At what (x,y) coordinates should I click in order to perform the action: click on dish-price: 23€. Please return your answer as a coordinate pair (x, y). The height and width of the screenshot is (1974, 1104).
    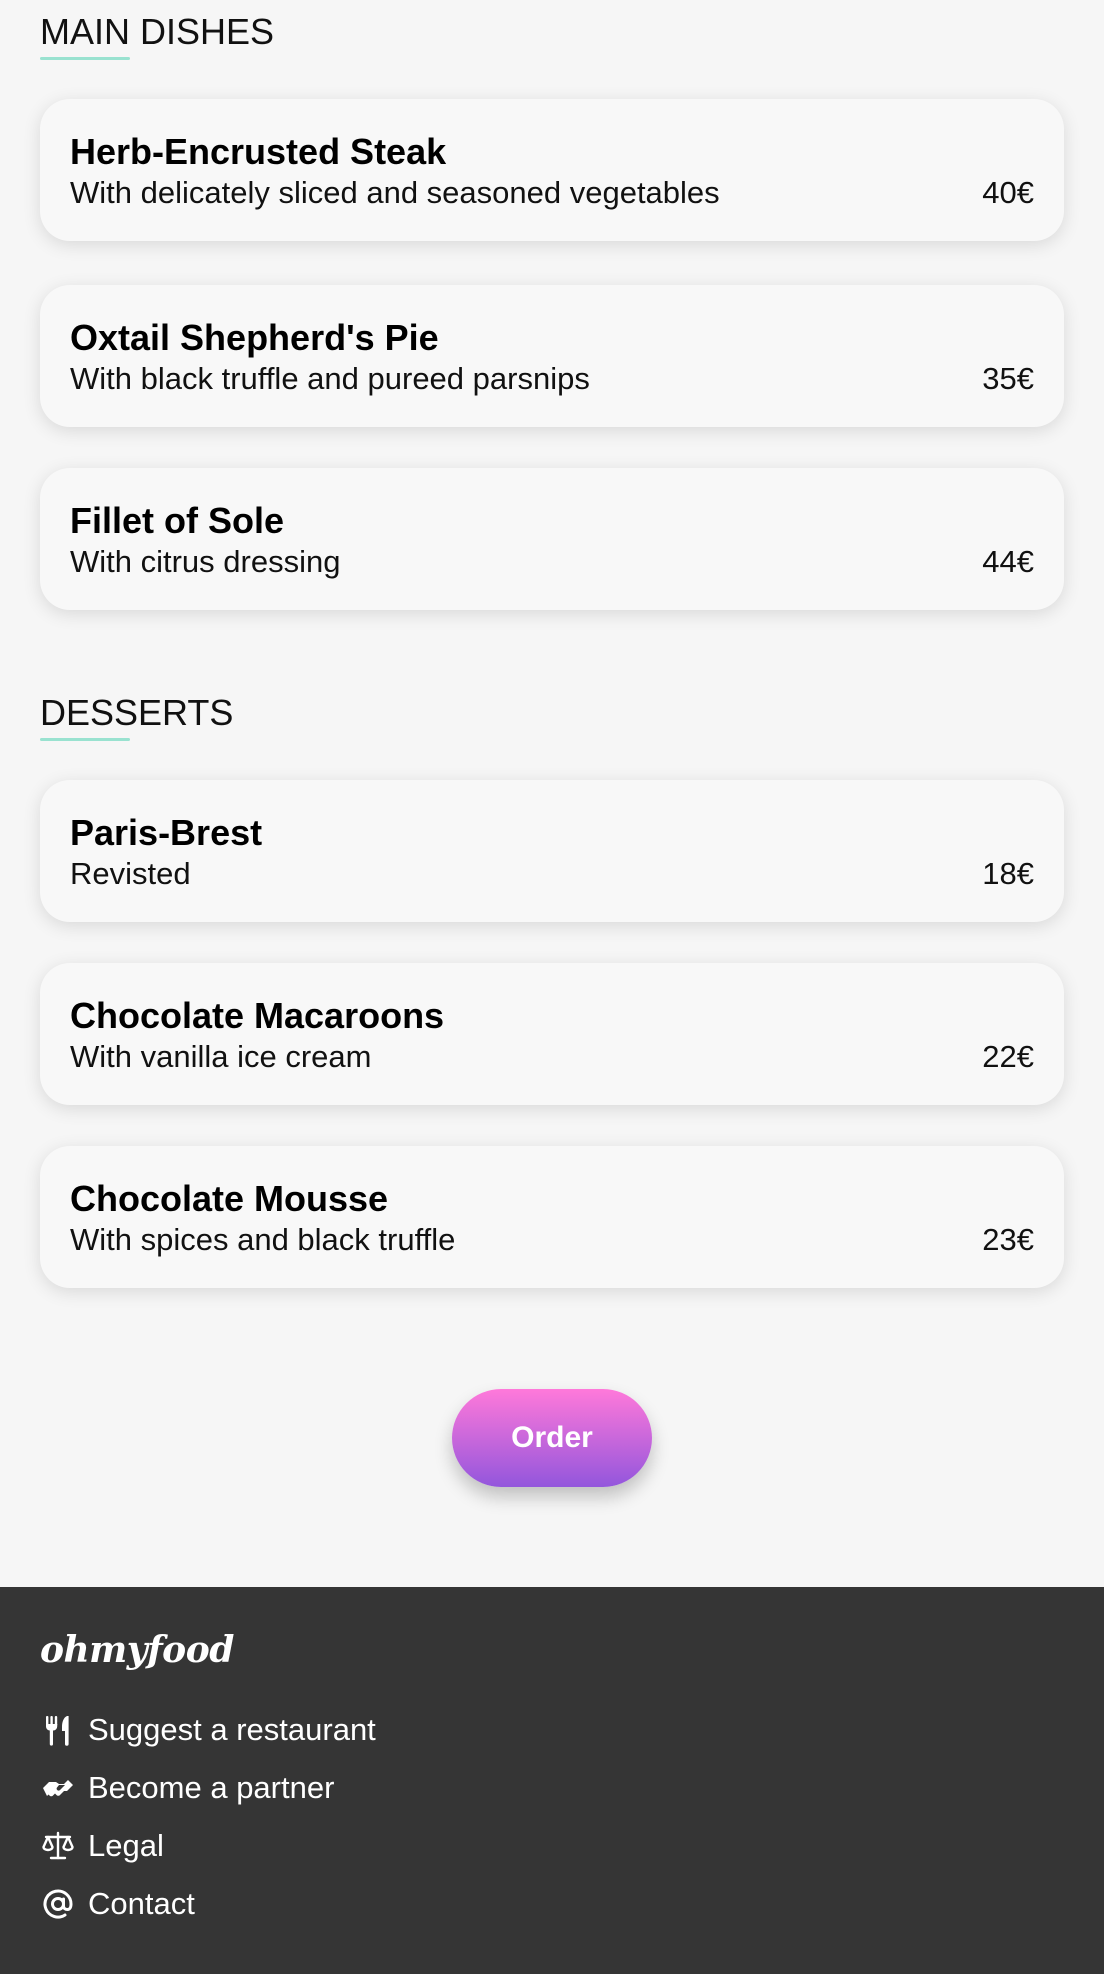
    Looking at the image, I should click on (1008, 1239).